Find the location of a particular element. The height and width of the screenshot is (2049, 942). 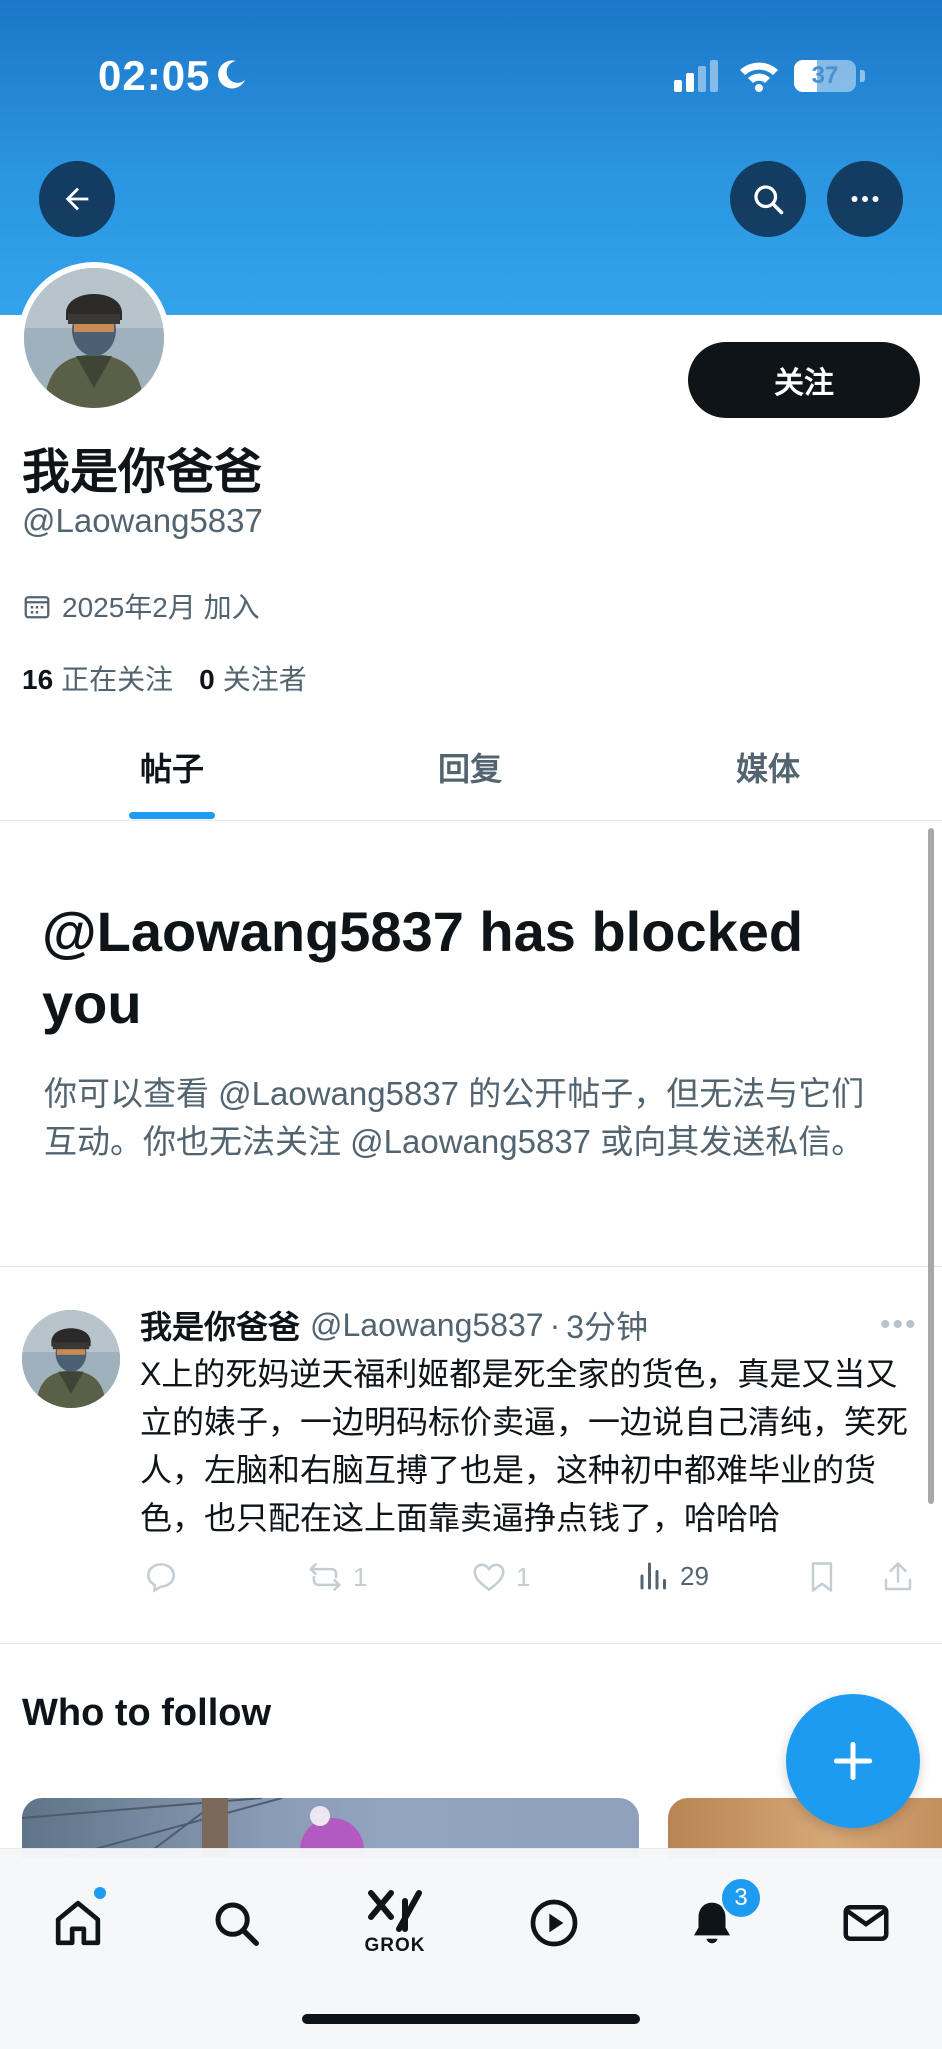

reply-button is located at coordinates (161, 1577).